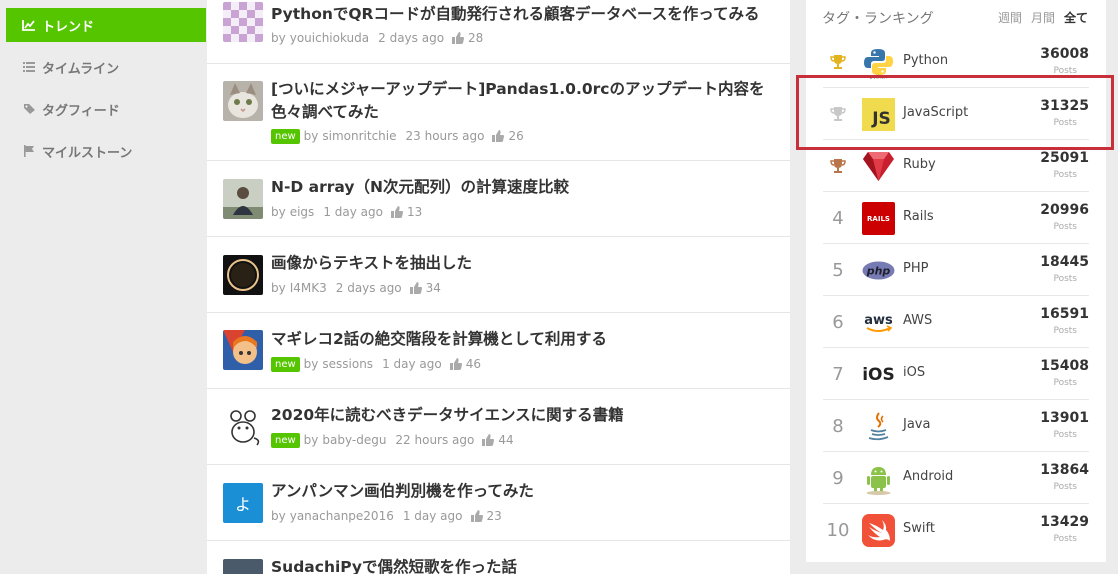  I want to click on author-link: I4MK3, so click(308, 288).